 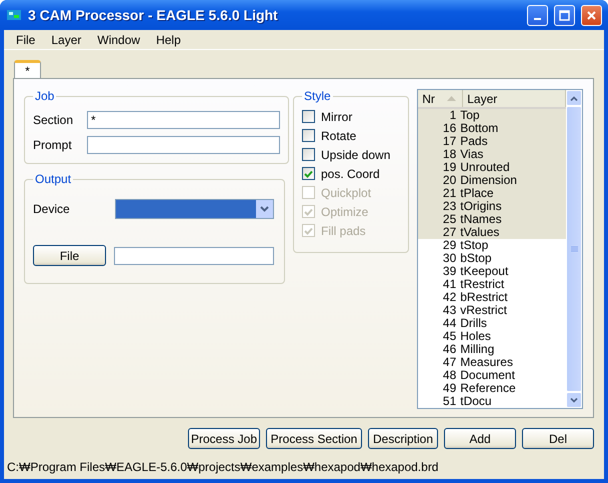 What do you see at coordinates (492, 323) in the screenshot?
I see `layer-row: 44 Drills` at bounding box center [492, 323].